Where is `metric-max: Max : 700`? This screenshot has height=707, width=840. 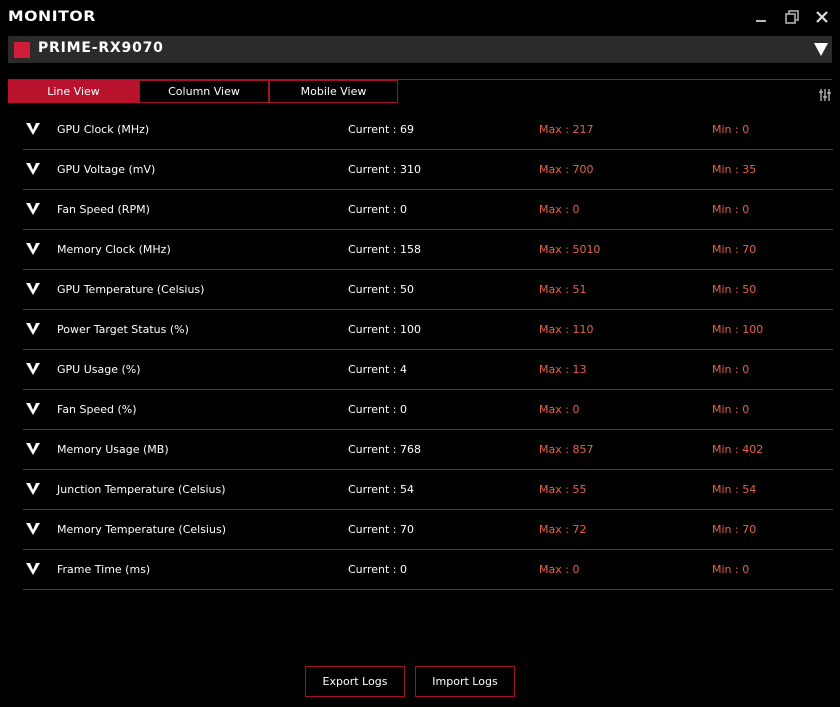
metric-max: Max : 700 is located at coordinates (566, 169).